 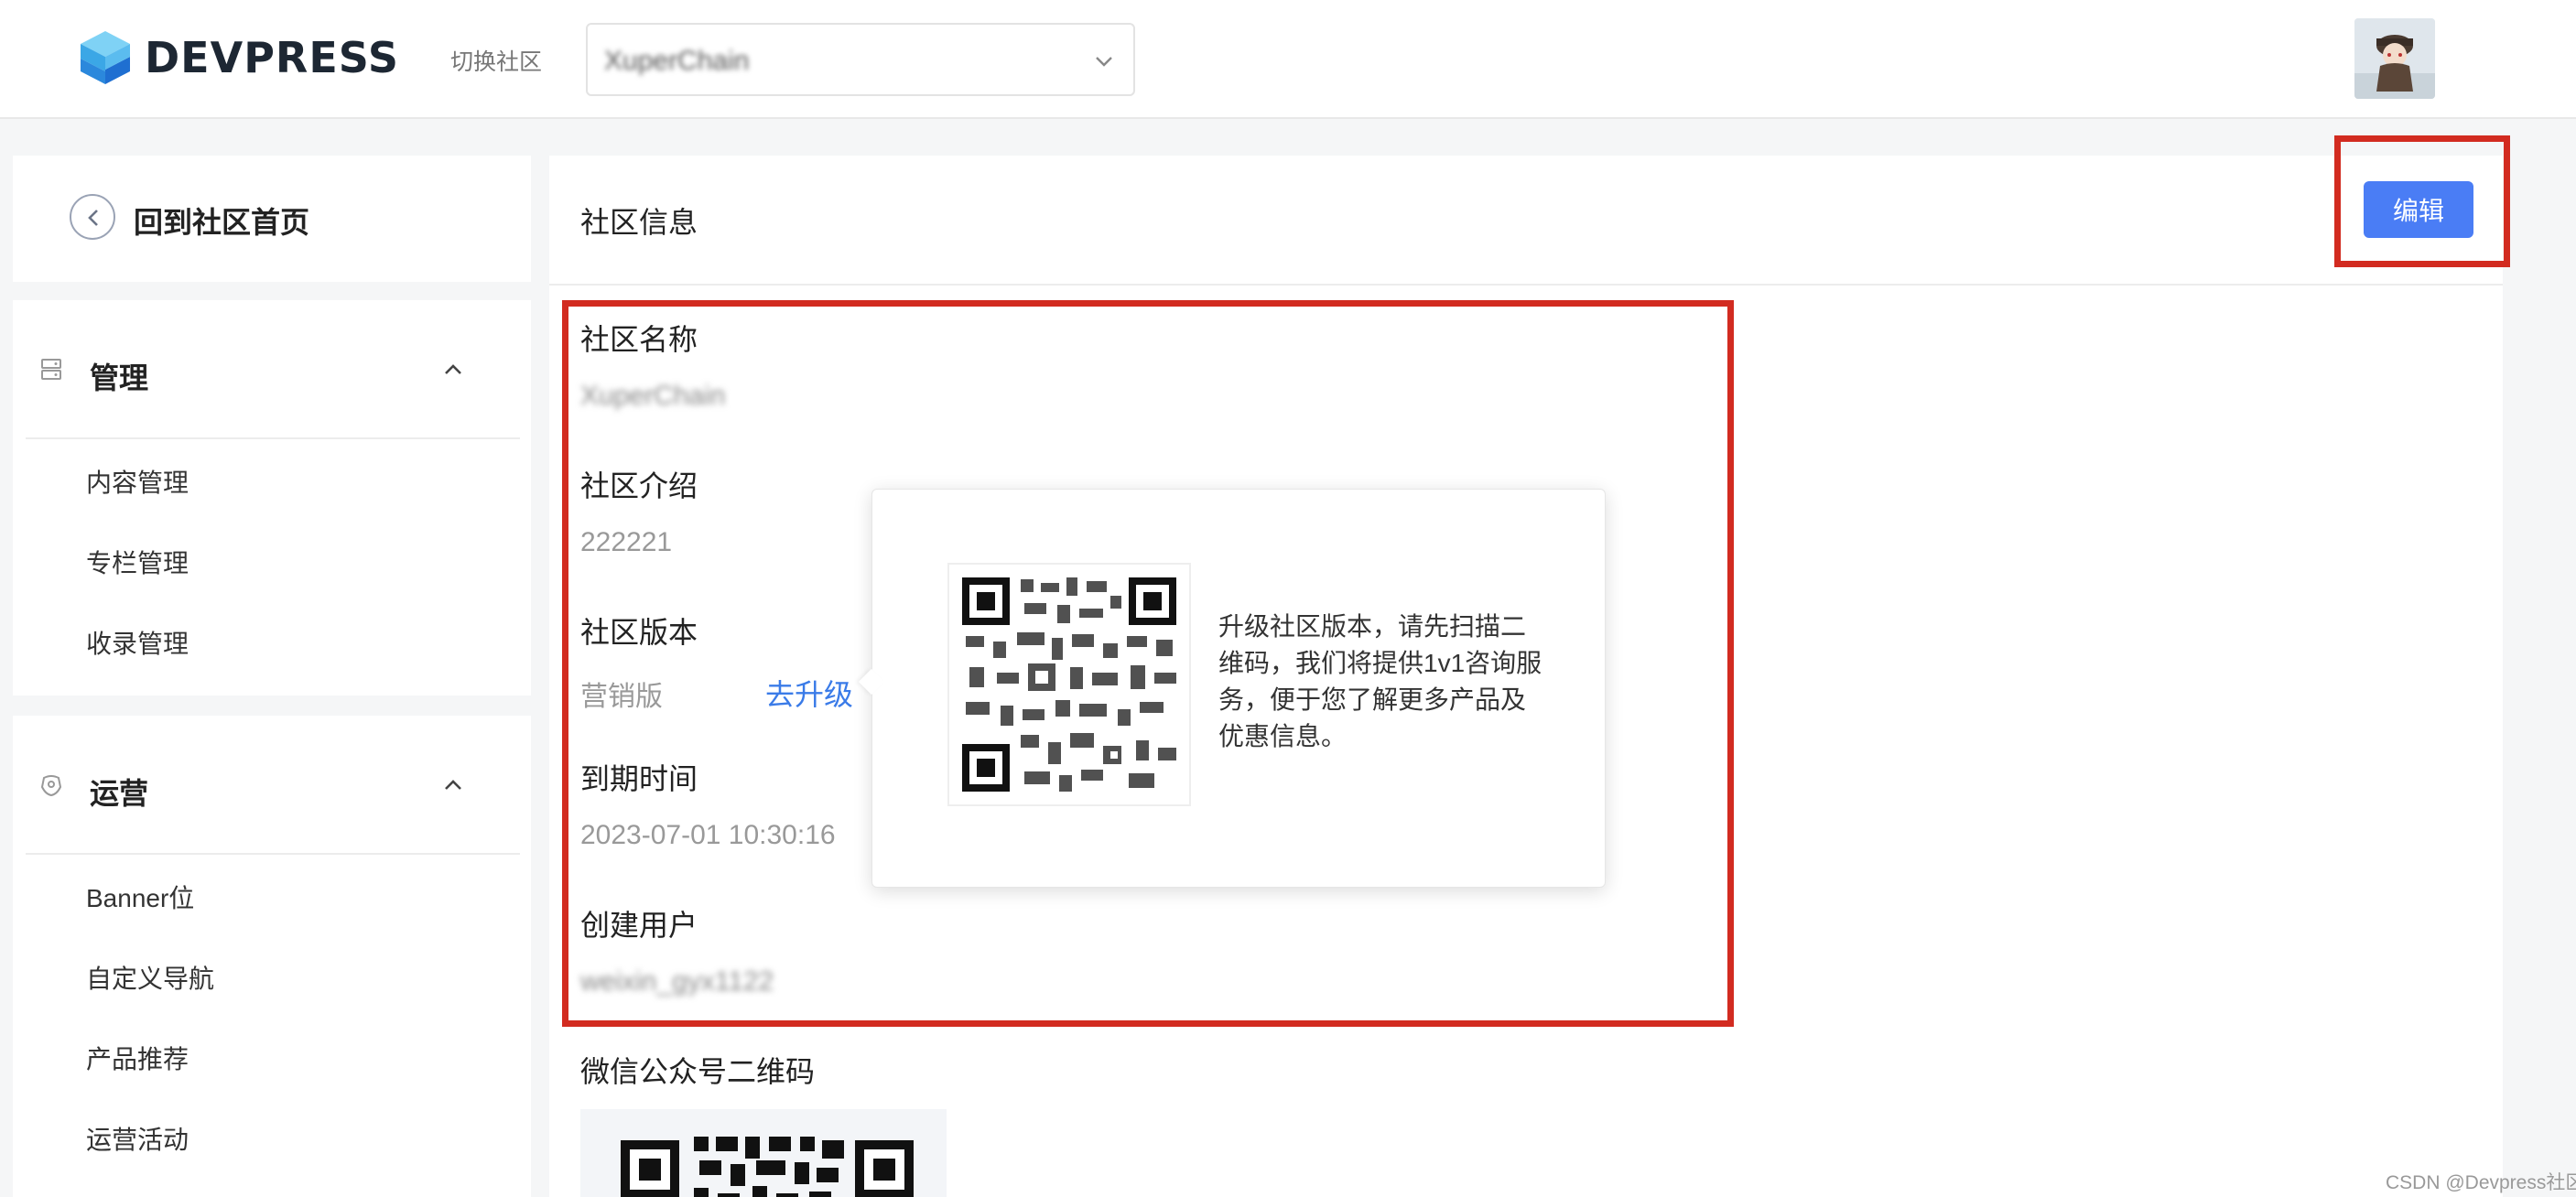 I want to click on upgrade-qr-image, so click(x=1069, y=684).